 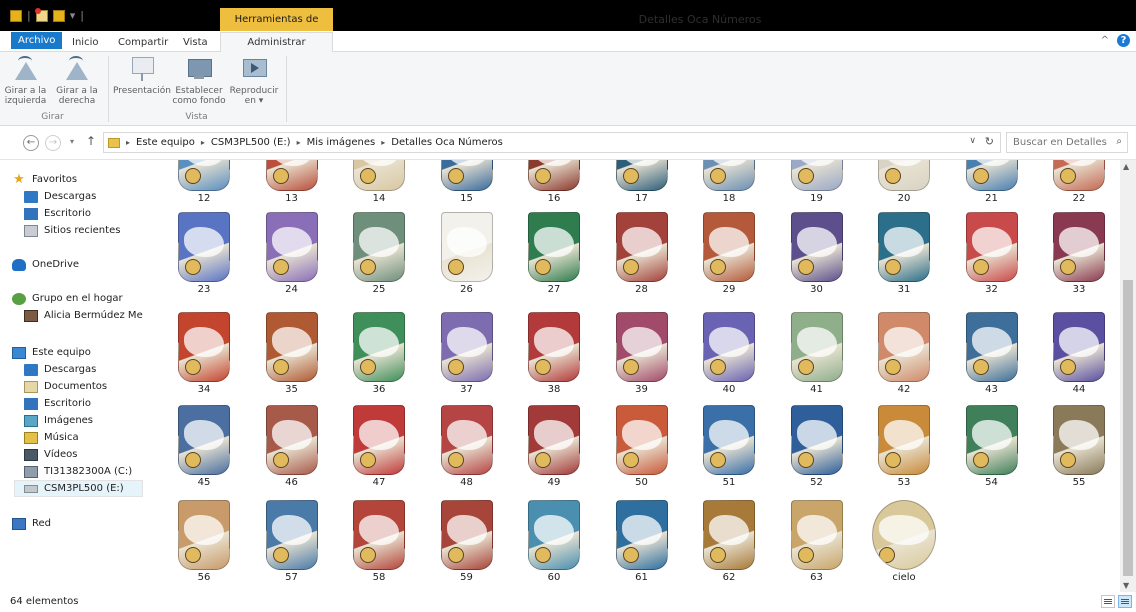 I want to click on large-icons-view-button, so click(x=1125, y=601).